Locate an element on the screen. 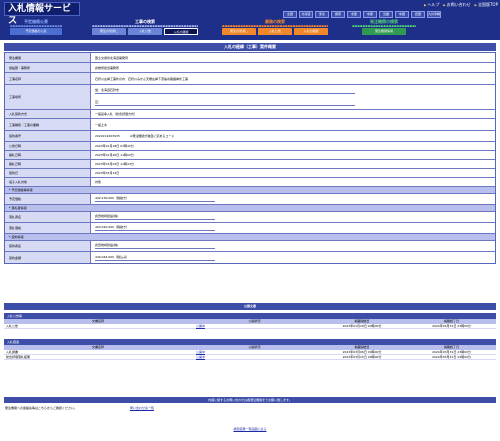 The image size is (500, 441). detail-row: 施設部・事務所 倉敷局担当事務所 is located at coordinates (250, 68).